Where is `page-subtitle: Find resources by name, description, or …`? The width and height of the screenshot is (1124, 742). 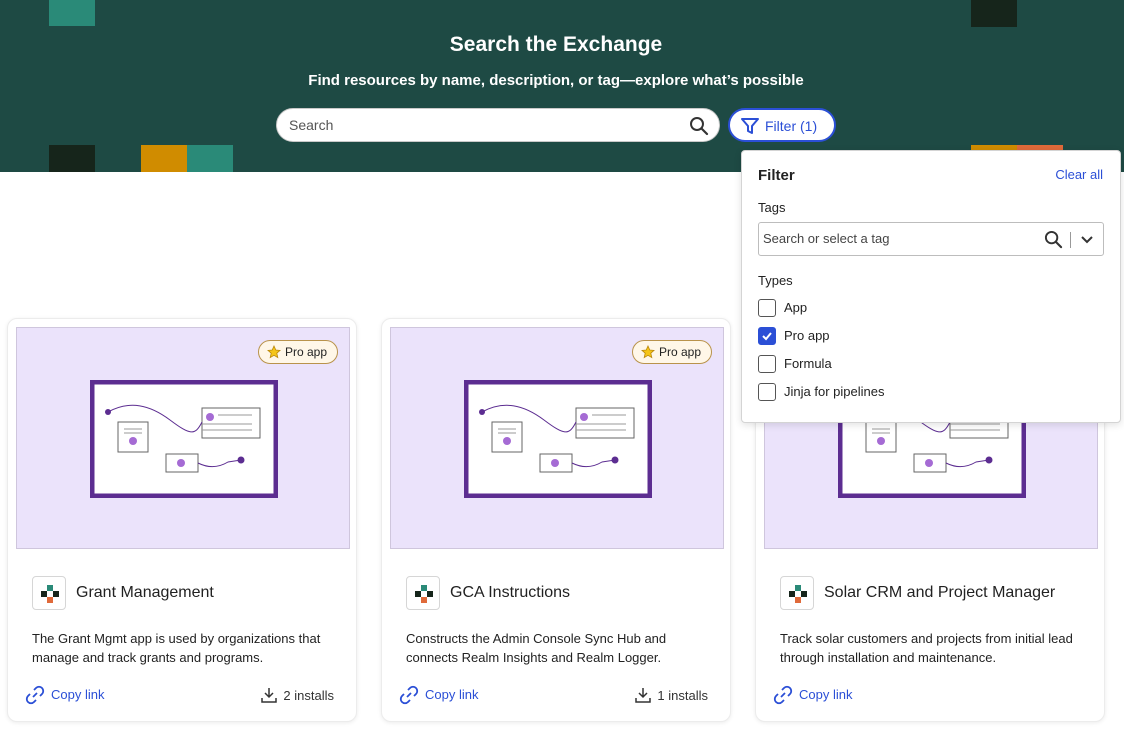
page-subtitle: Find resources by name, description, or … is located at coordinates (556, 80).